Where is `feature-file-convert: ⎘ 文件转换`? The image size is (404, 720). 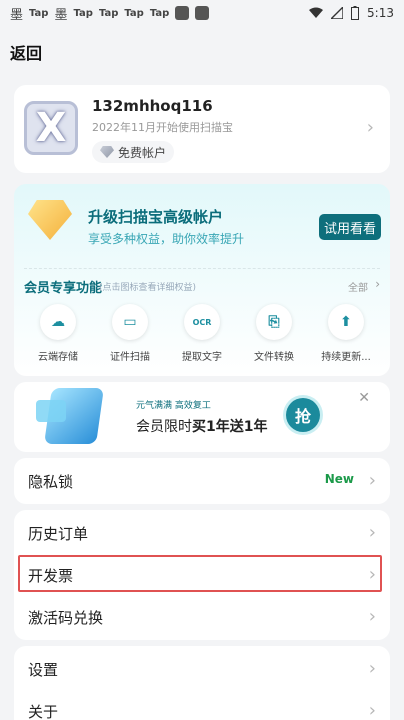 feature-file-convert: ⎘ 文件转换 is located at coordinates (274, 333).